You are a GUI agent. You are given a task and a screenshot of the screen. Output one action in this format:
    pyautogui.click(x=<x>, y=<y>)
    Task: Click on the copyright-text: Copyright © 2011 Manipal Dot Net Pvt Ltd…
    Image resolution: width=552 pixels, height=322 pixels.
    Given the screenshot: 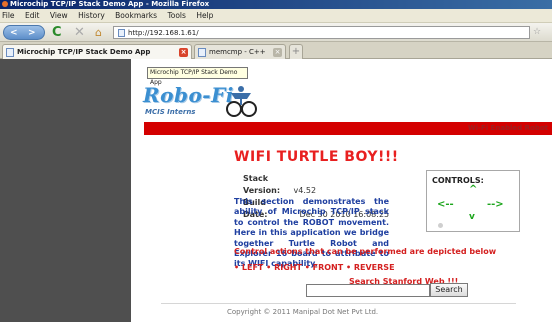 What is the action you would take?
    pyautogui.click(x=303, y=312)
    